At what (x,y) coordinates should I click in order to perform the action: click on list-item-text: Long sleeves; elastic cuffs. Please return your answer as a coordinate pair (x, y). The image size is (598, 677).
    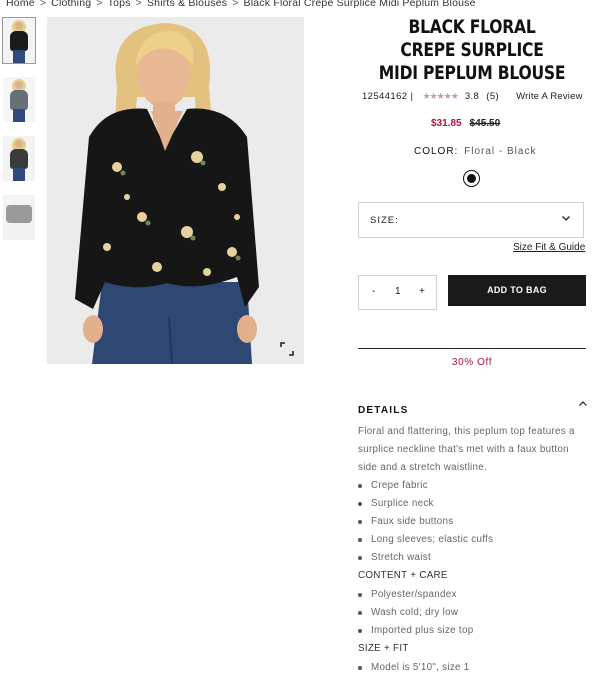
    Looking at the image, I should click on (432, 539).